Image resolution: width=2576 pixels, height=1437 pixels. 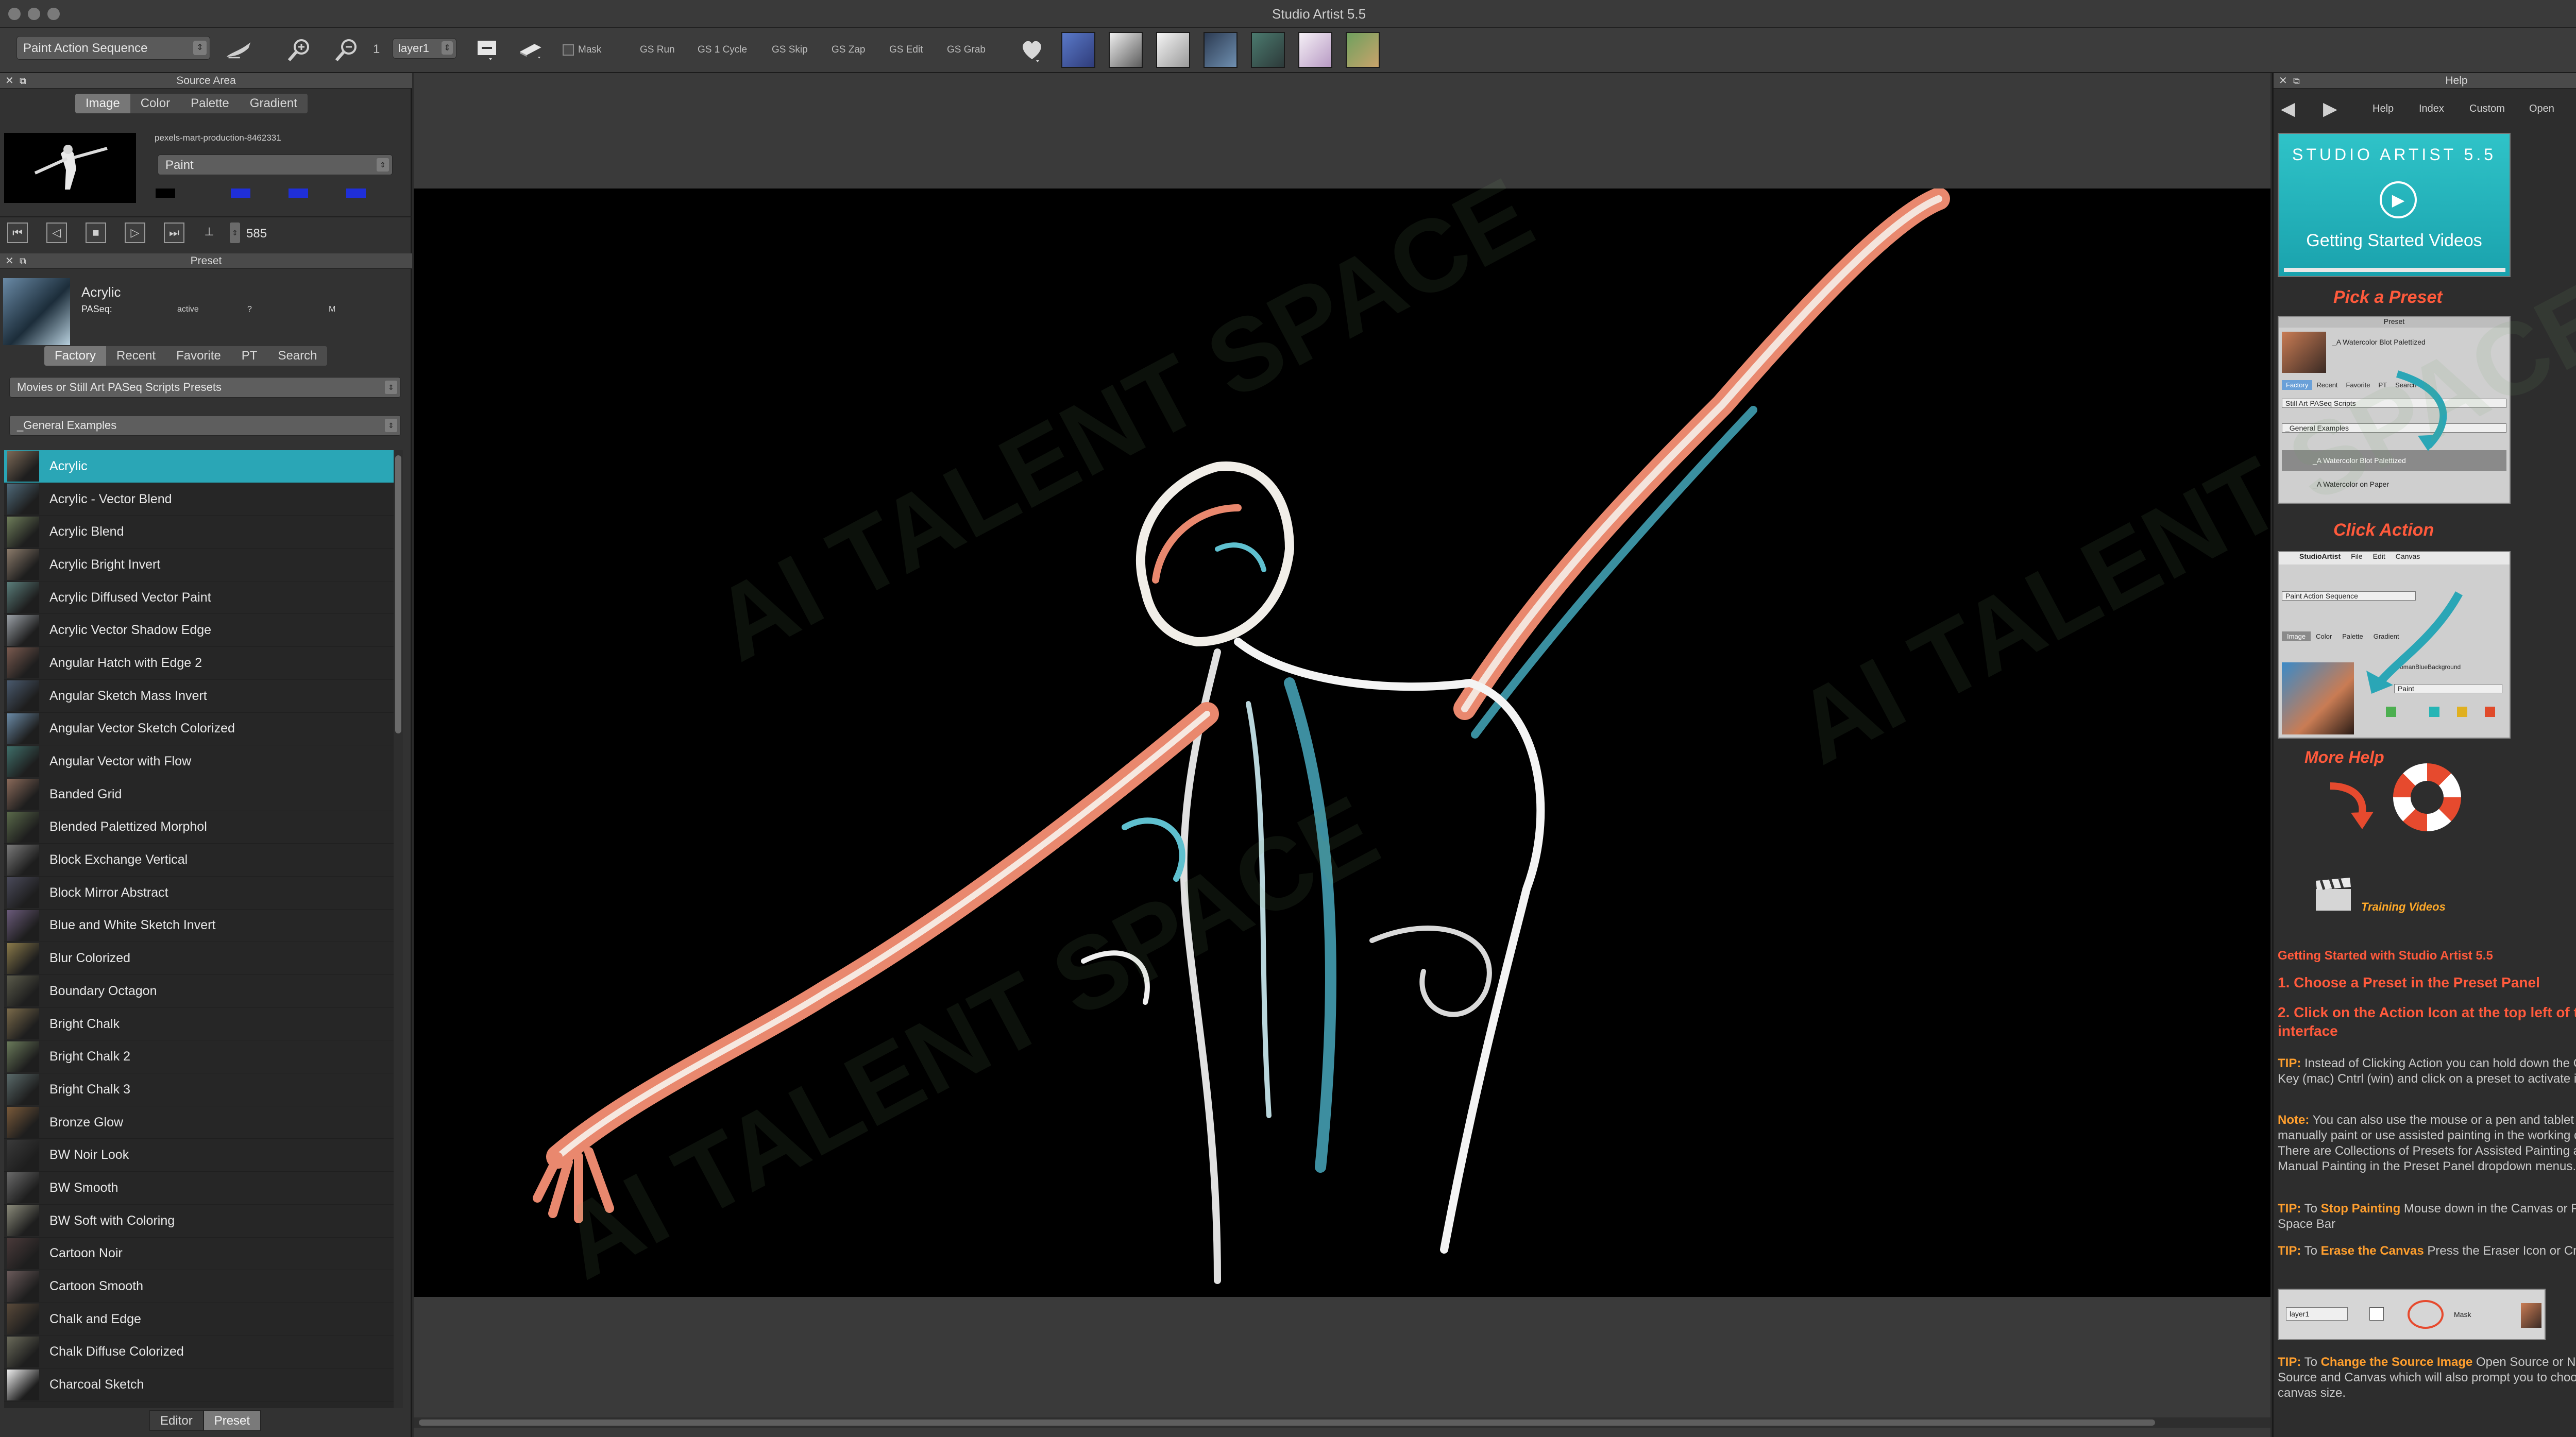 What do you see at coordinates (249, 356) in the screenshot?
I see `tab-pt: PT` at bounding box center [249, 356].